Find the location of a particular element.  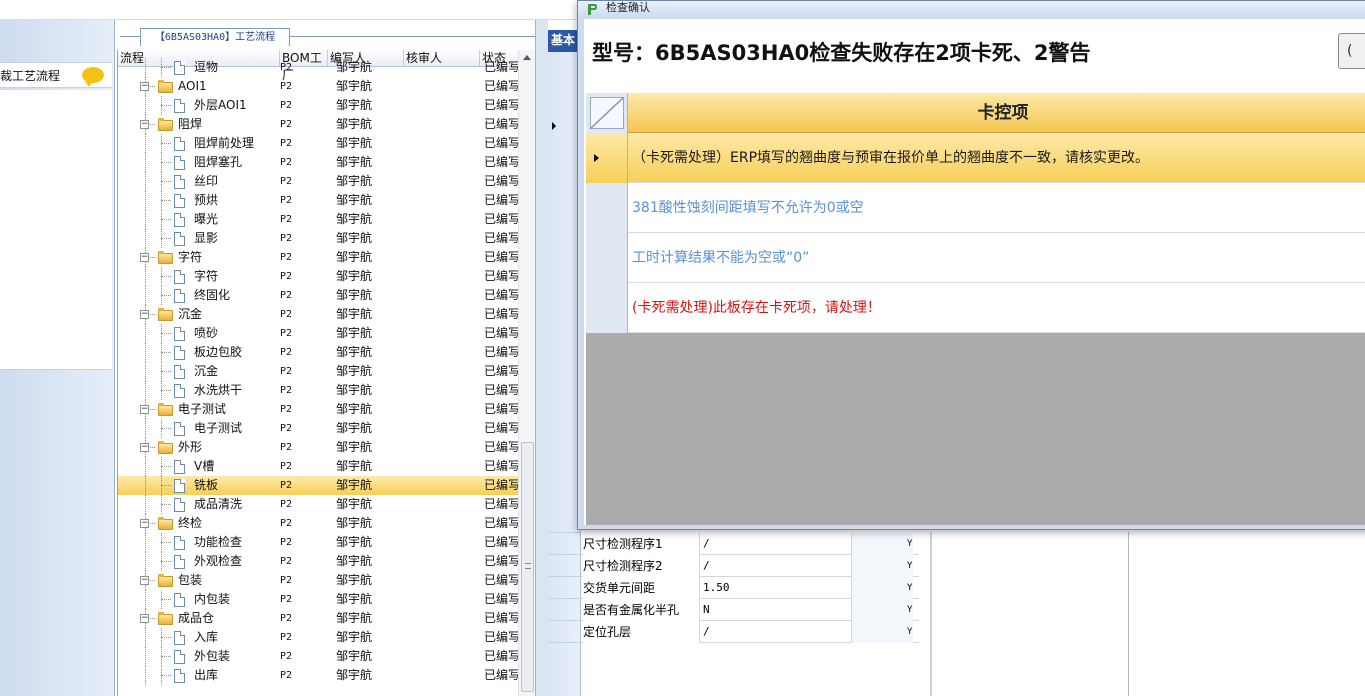

tree-folder-row: − 包装 P2 邹宇航 已编写 is located at coordinates (319, 580).